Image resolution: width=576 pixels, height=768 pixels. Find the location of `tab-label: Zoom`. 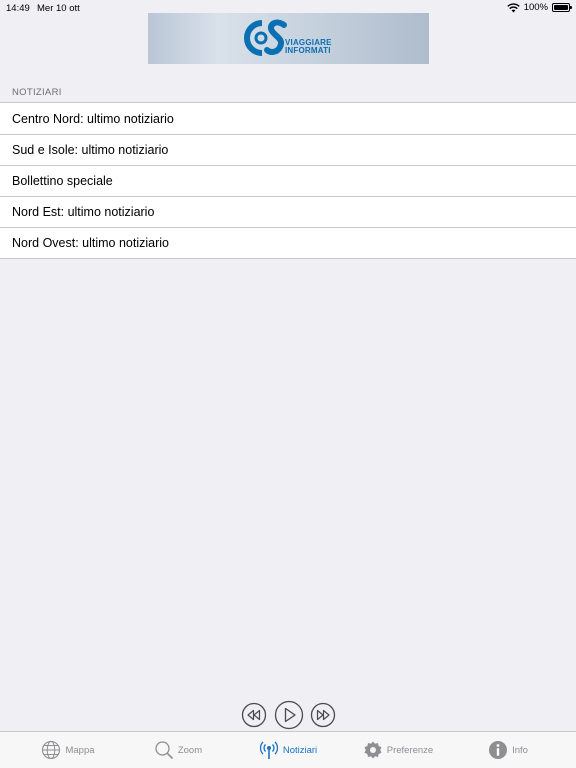

tab-label: Zoom is located at coordinates (190, 750).